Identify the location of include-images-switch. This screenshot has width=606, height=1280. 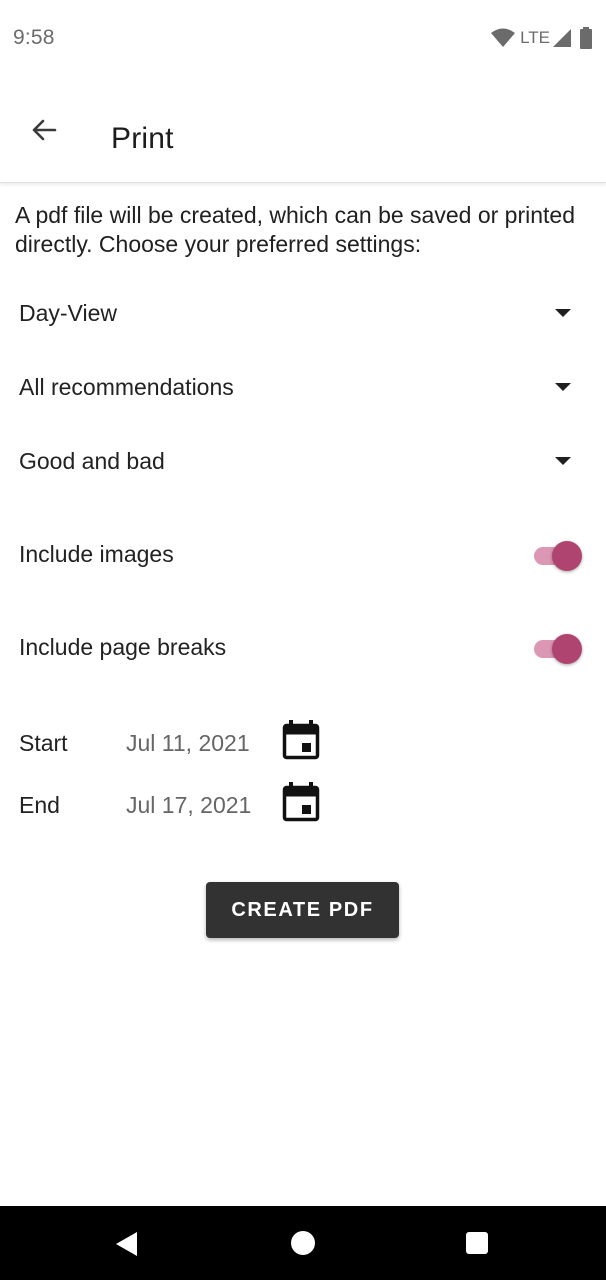
(558, 556).